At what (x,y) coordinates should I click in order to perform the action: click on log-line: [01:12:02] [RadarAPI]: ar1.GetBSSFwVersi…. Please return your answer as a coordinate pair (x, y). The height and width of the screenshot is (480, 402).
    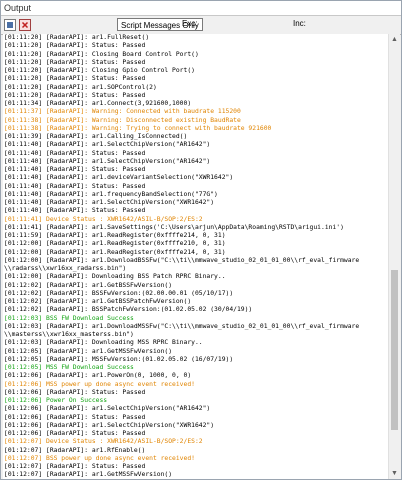
    Looking at the image, I should click on (88, 285).